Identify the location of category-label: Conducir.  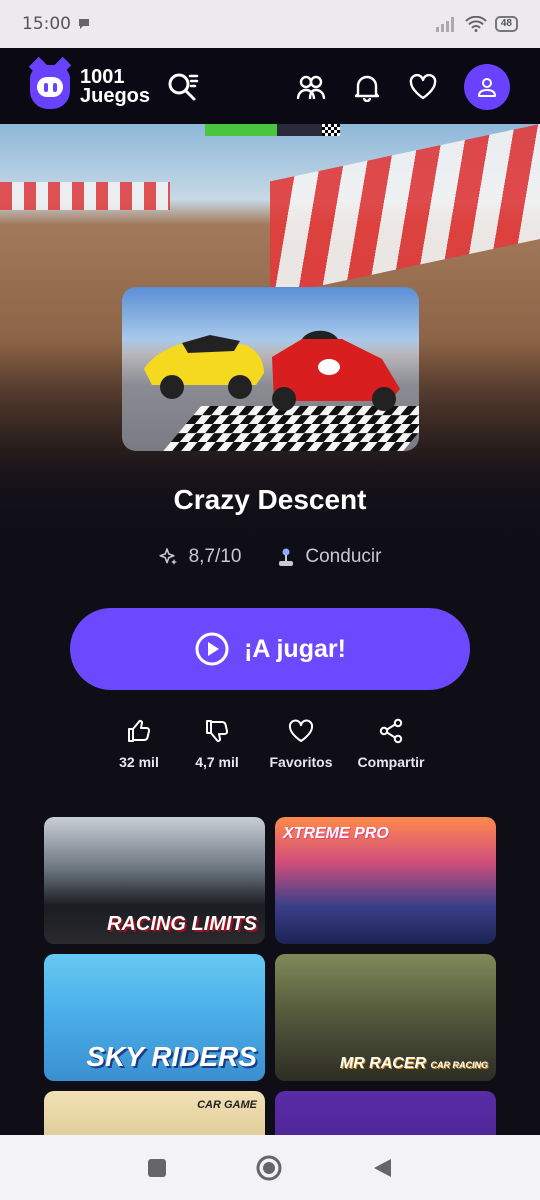
(343, 556).